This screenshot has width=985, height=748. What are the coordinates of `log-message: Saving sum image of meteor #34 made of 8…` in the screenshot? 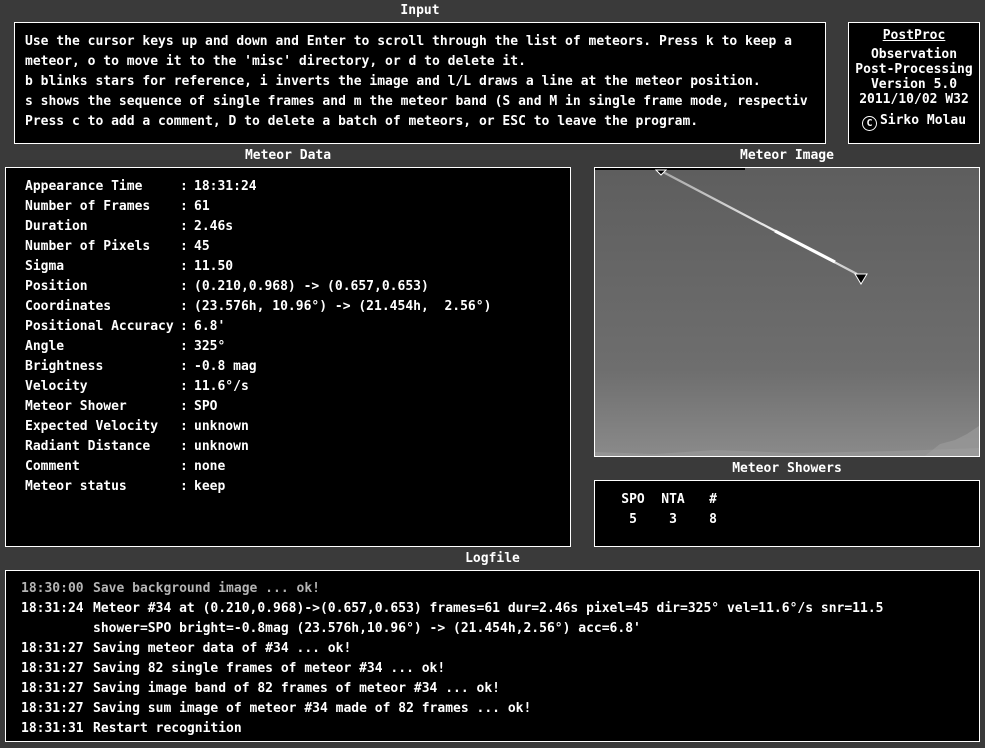 It's located at (312, 708).